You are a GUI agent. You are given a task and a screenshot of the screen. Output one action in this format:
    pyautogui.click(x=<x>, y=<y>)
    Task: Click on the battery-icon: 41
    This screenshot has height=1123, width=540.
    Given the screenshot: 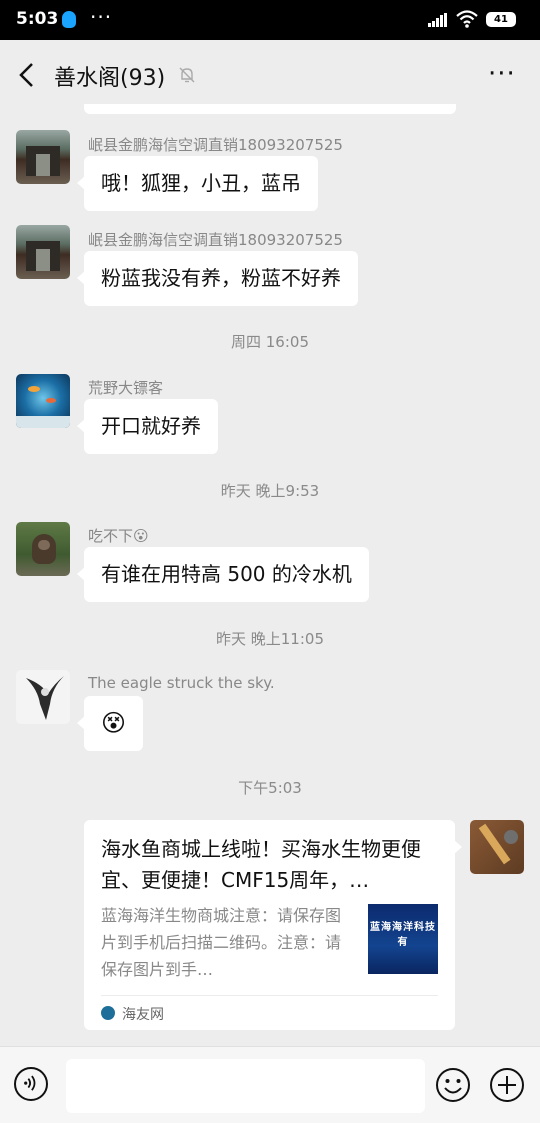 What is the action you would take?
    pyautogui.click(x=501, y=19)
    